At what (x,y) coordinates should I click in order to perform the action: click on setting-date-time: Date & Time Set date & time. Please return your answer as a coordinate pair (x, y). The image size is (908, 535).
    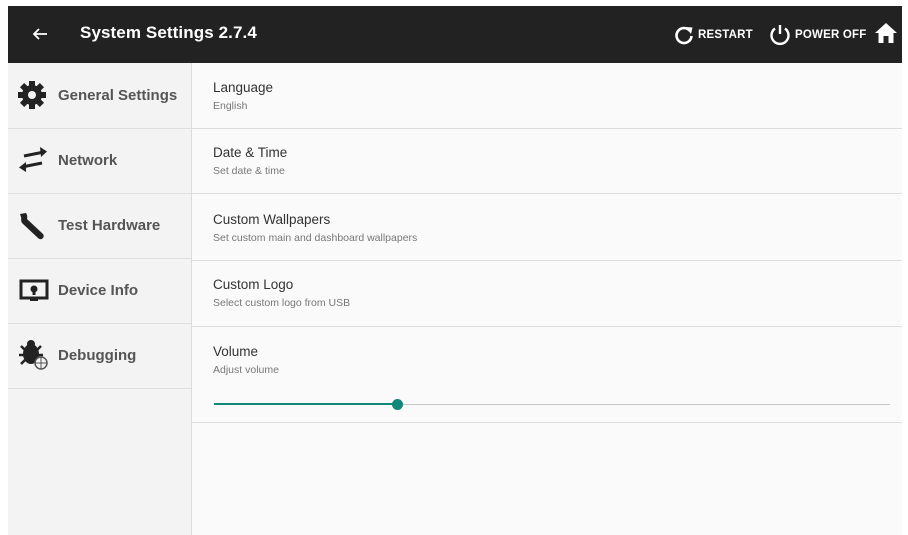
    Looking at the image, I should click on (547, 161).